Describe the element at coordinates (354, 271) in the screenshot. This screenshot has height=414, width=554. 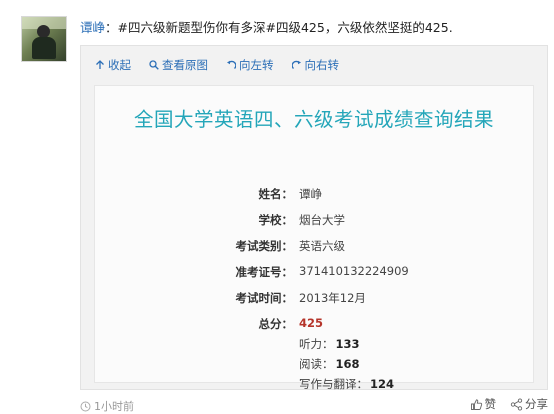
I see `field-value: 371410132224909` at that location.